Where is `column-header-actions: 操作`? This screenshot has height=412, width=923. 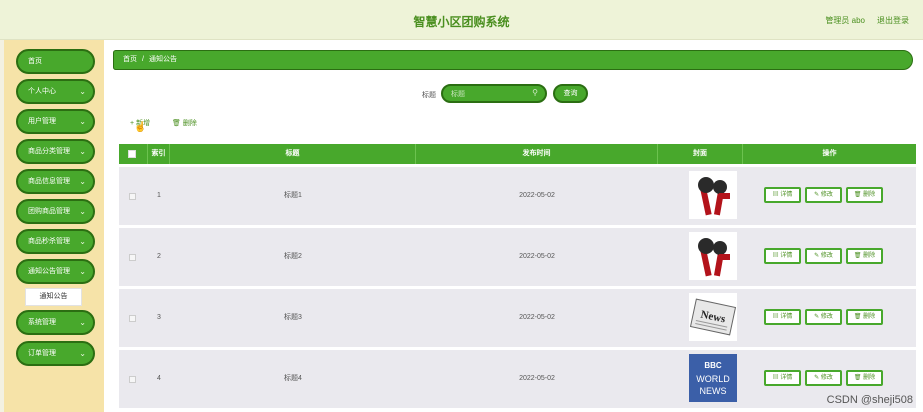 column-header-actions: 操作 is located at coordinates (829, 153).